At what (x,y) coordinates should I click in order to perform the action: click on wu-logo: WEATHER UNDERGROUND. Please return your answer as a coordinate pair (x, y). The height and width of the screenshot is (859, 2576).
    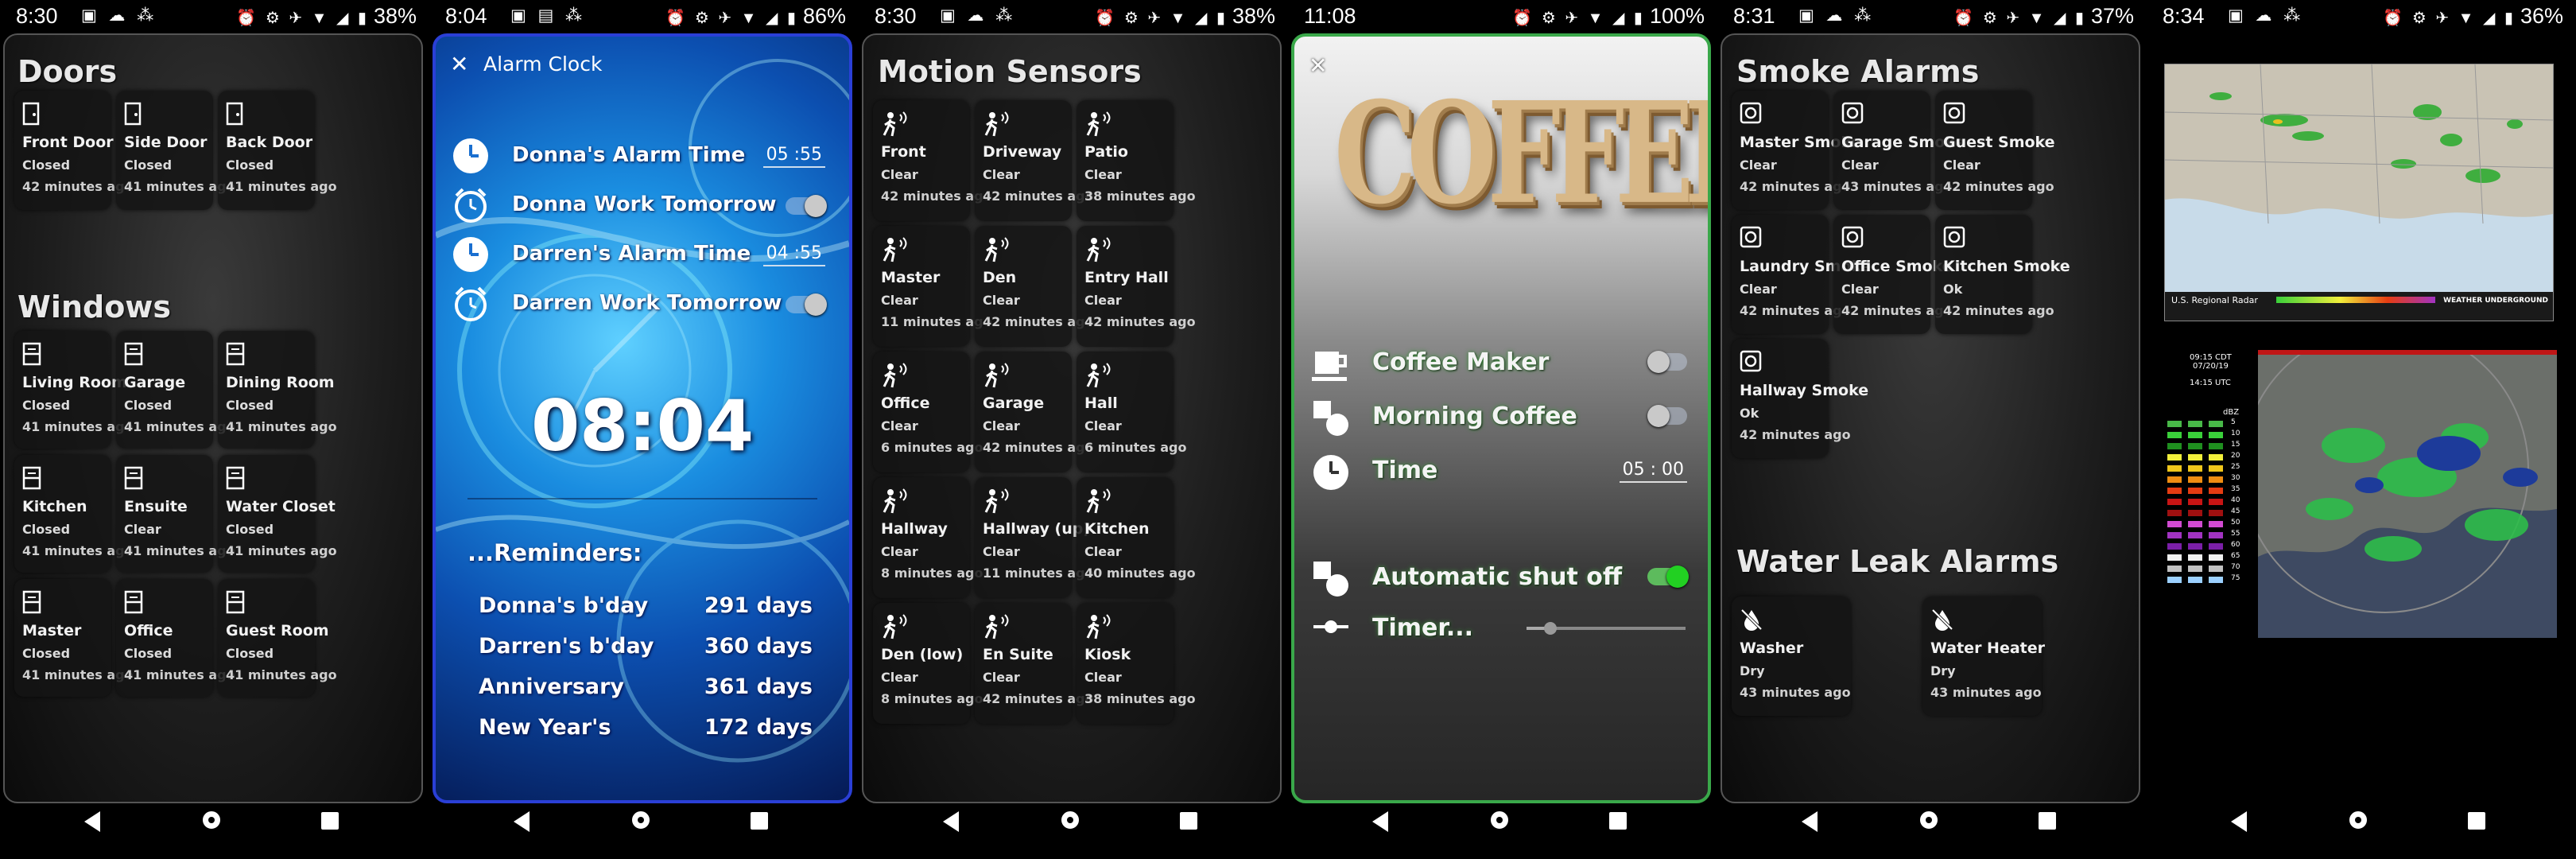
    Looking at the image, I should click on (2496, 301).